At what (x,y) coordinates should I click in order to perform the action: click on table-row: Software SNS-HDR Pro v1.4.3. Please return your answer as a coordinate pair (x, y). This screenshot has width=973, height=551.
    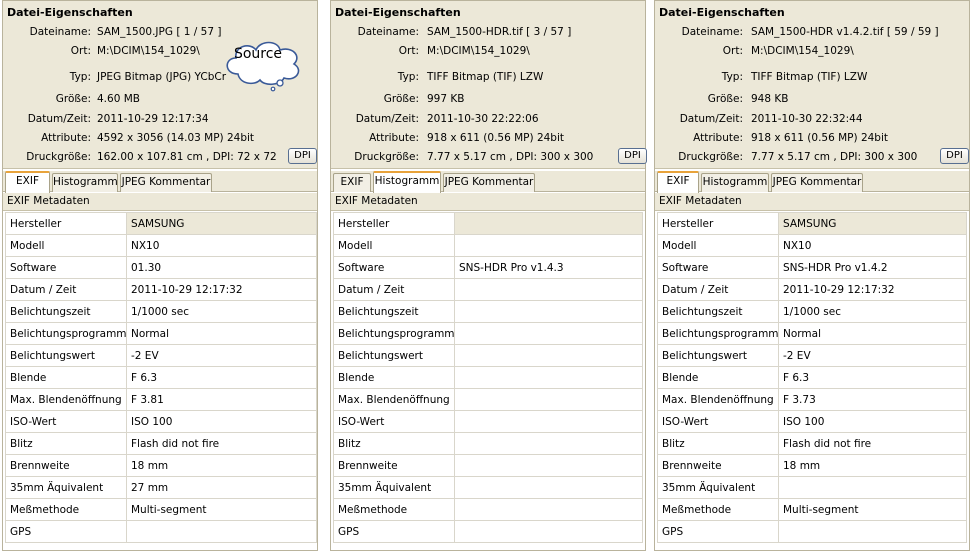
    Looking at the image, I should click on (488, 267).